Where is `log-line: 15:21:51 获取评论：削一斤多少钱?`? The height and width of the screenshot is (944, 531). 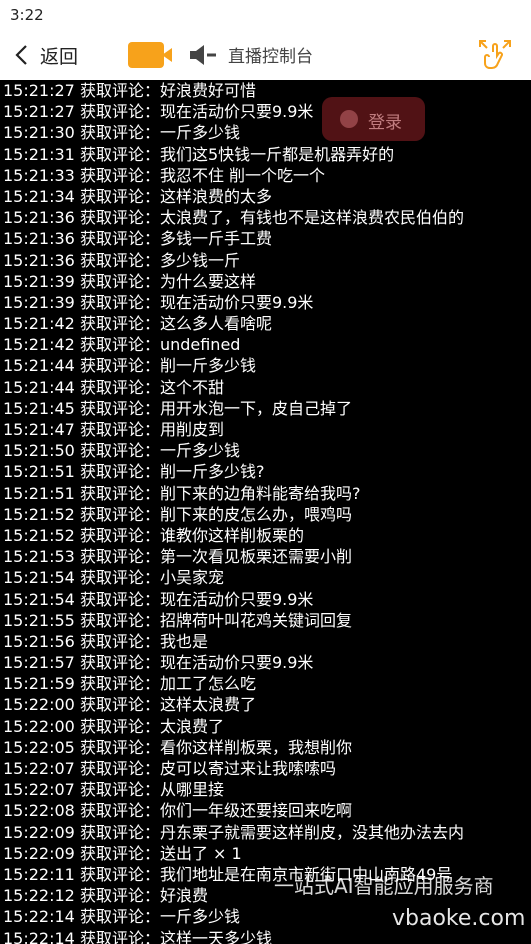 log-line: 15:21:51 获取评论：削一斤多少钱? is located at coordinates (134, 472).